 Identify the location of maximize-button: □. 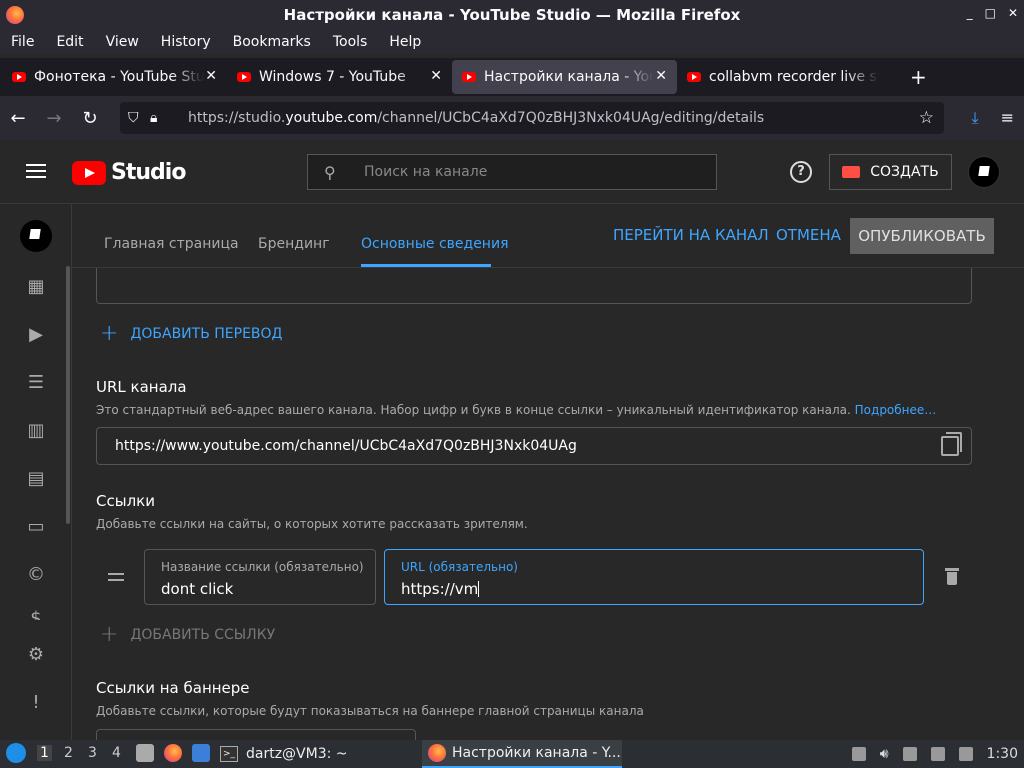
(990, 13).